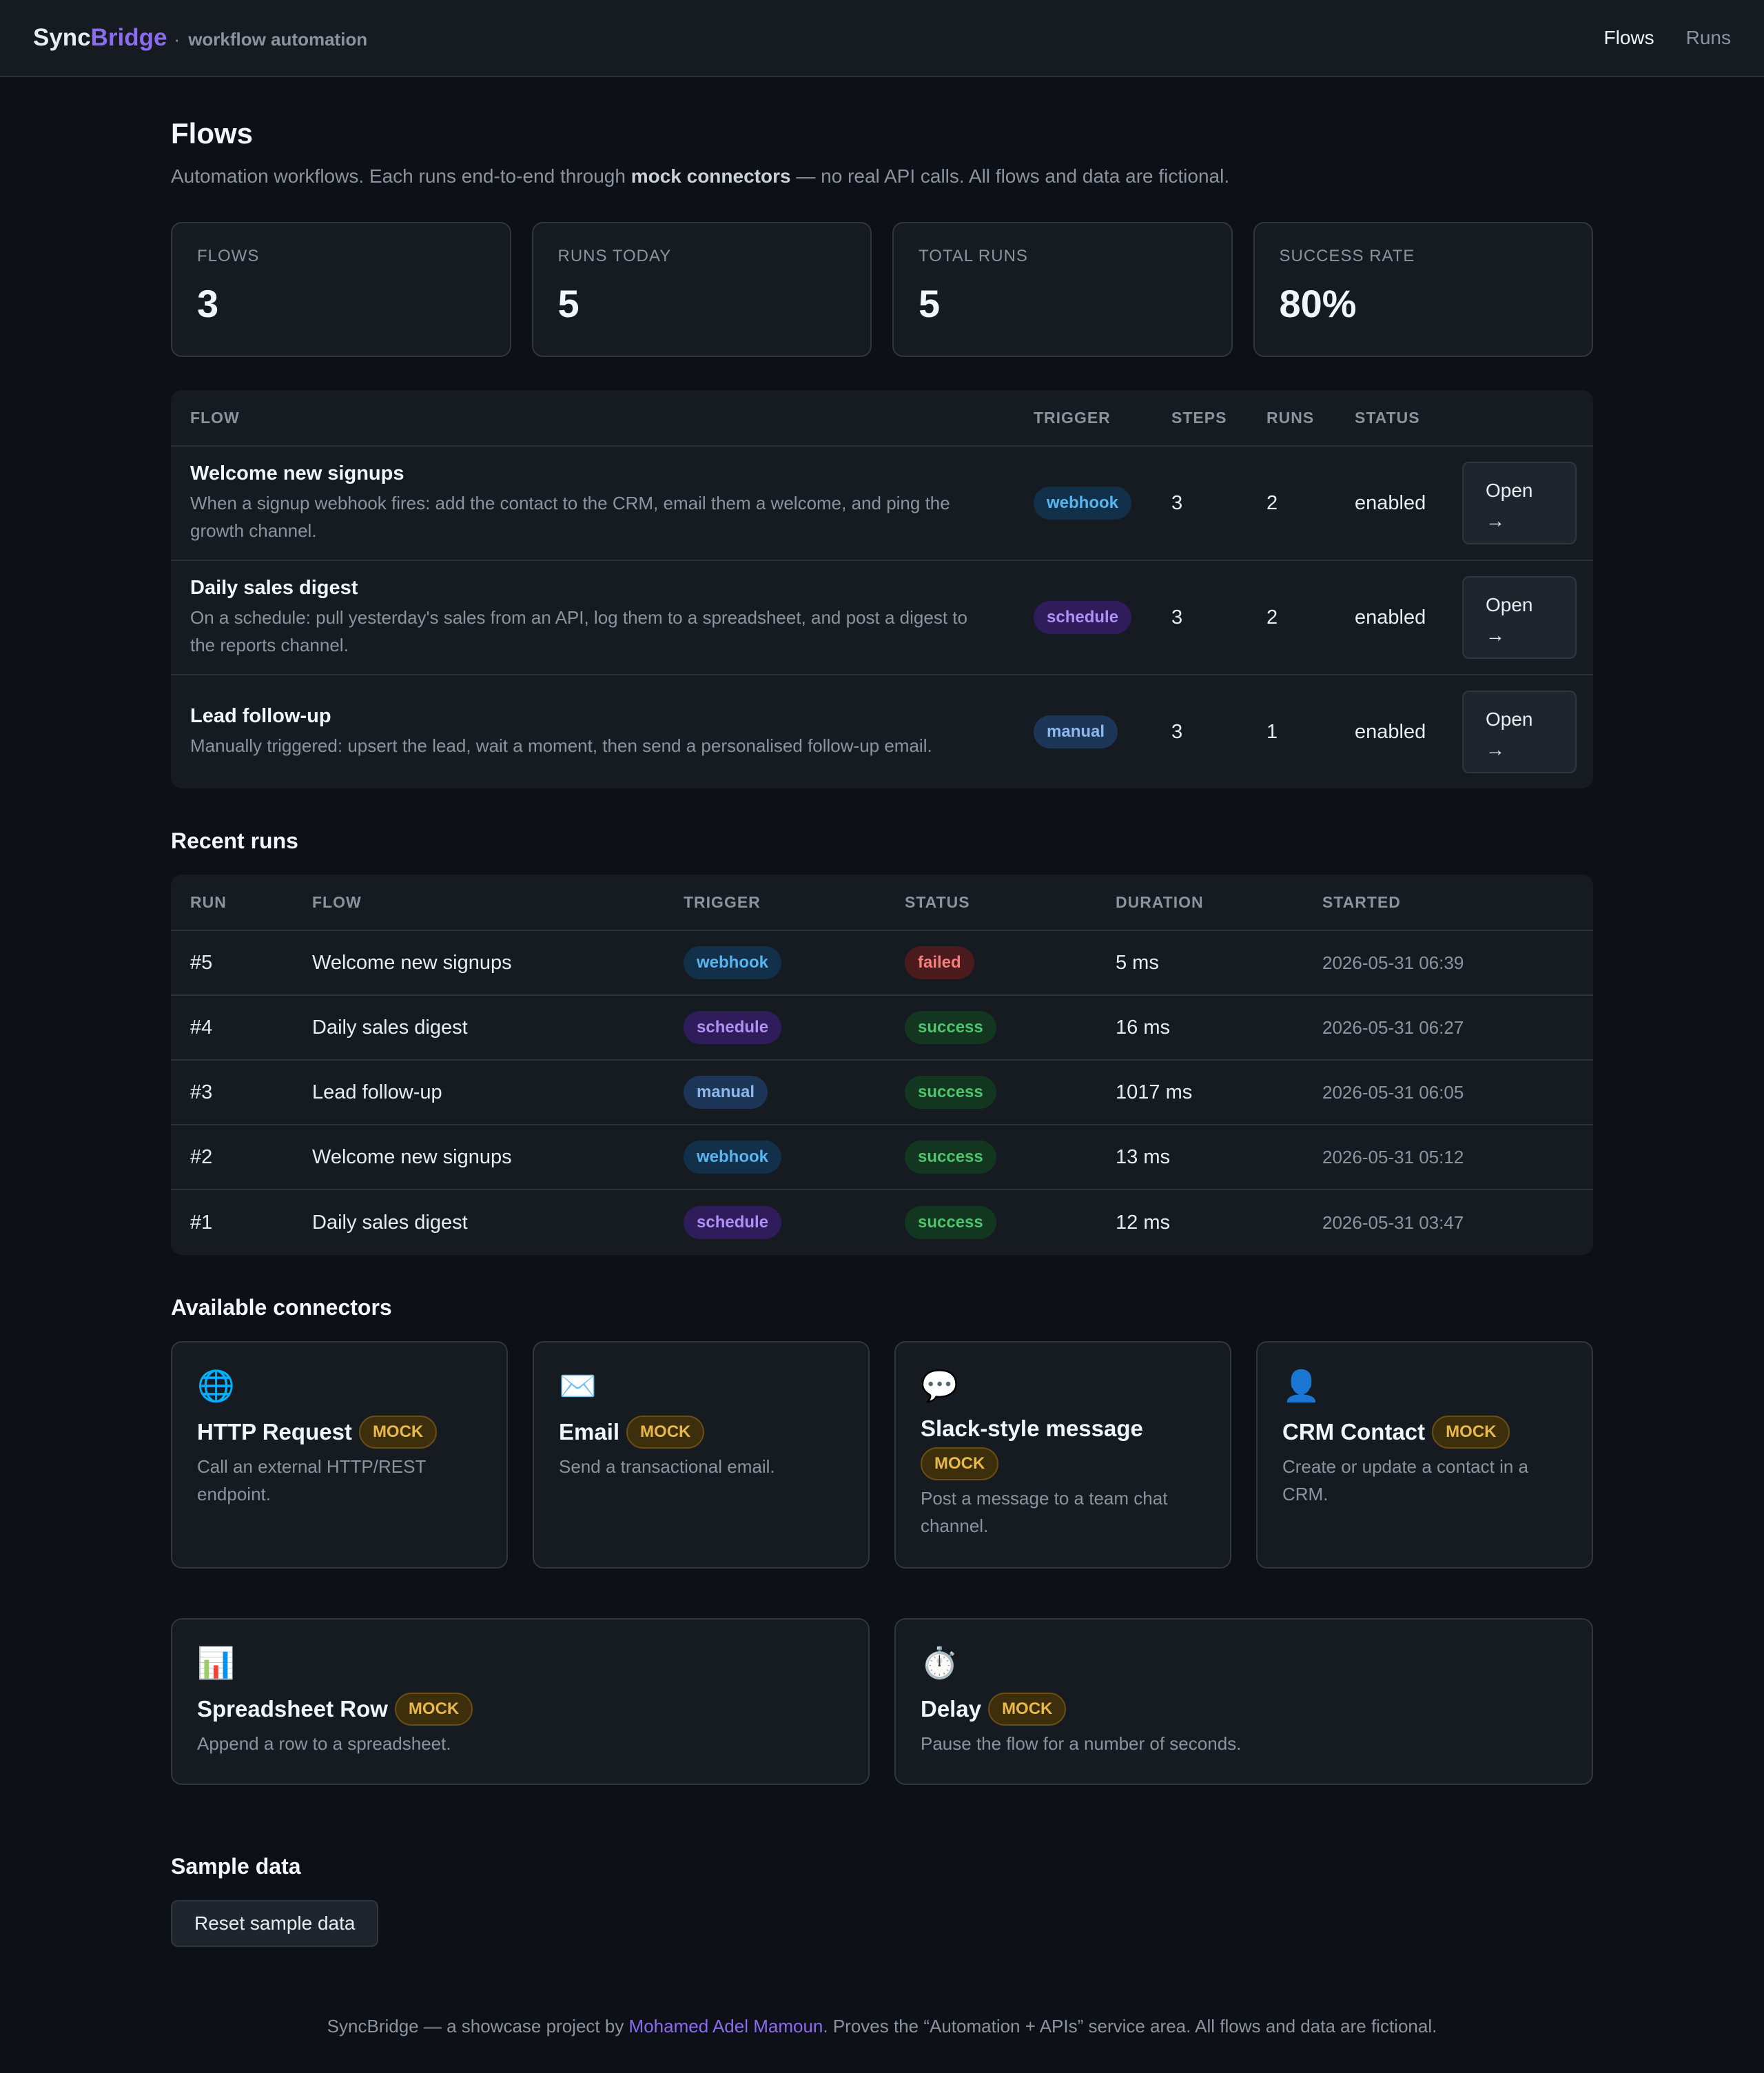 This screenshot has width=1764, height=2073. I want to click on brand-tagline: workflow automation, so click(278, 39).